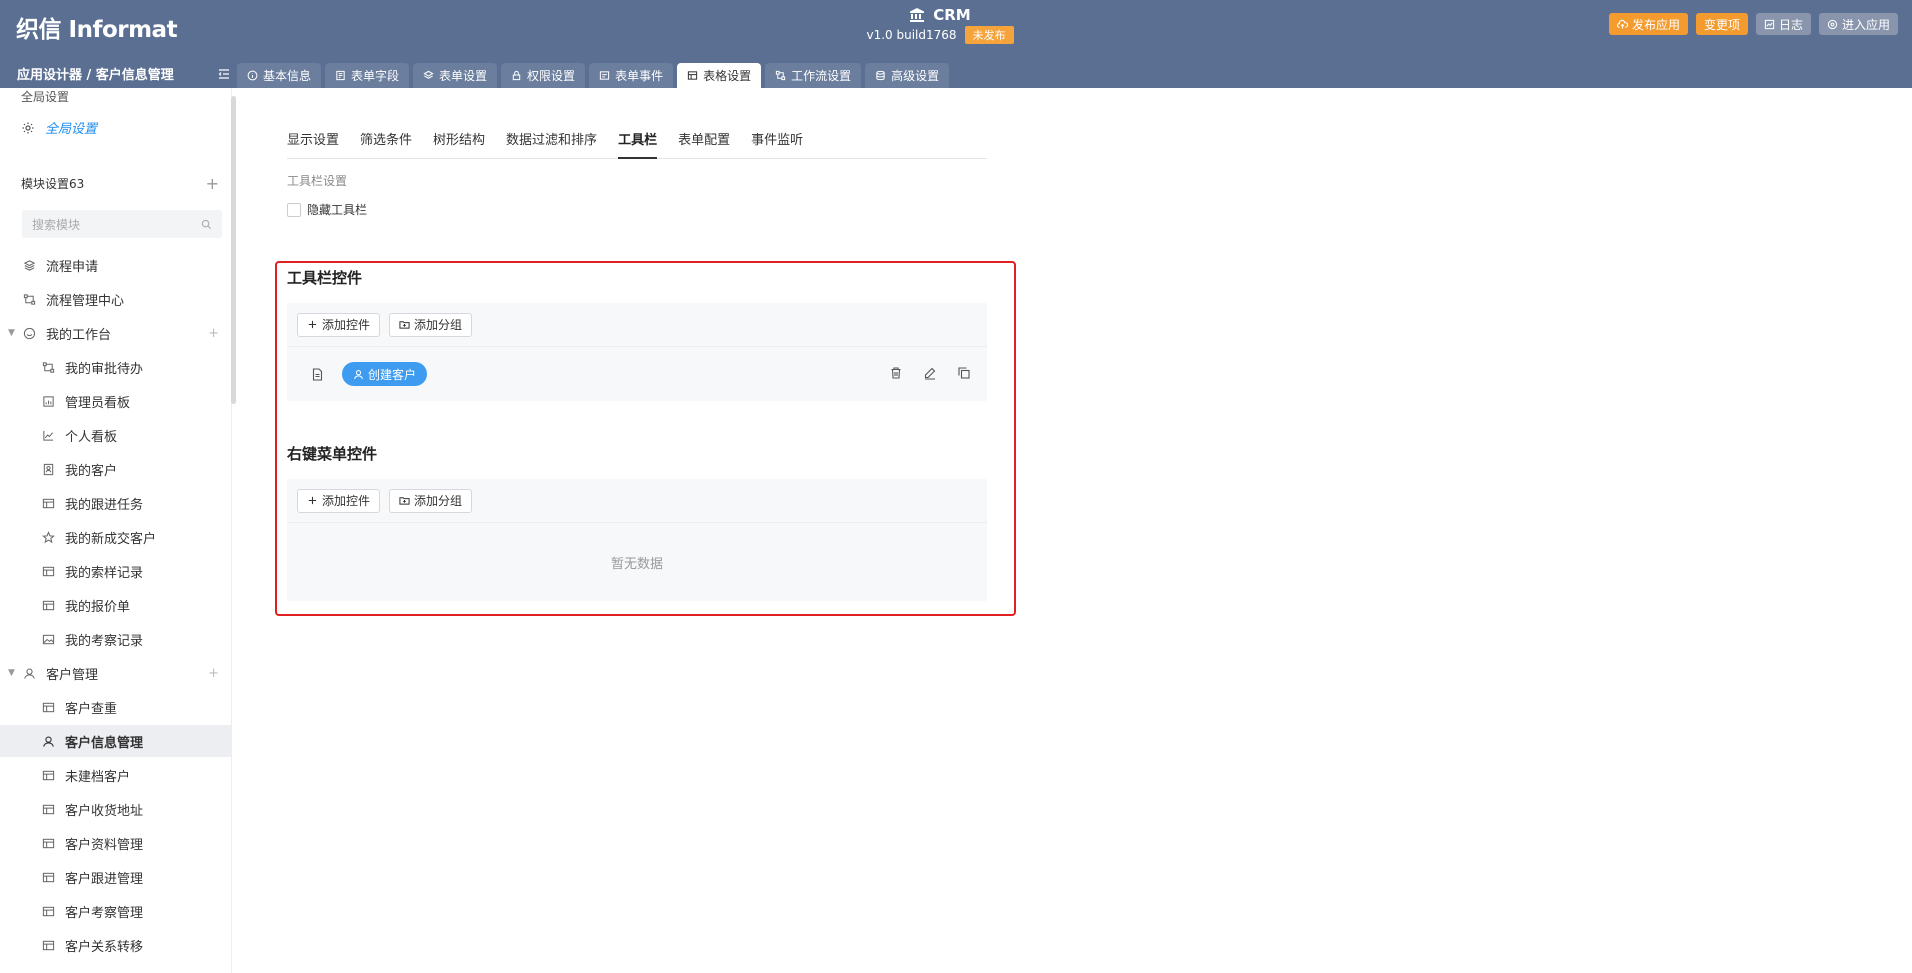  I want to click on toolbar-settings-label: 工具栏设置, so click(317, 181).